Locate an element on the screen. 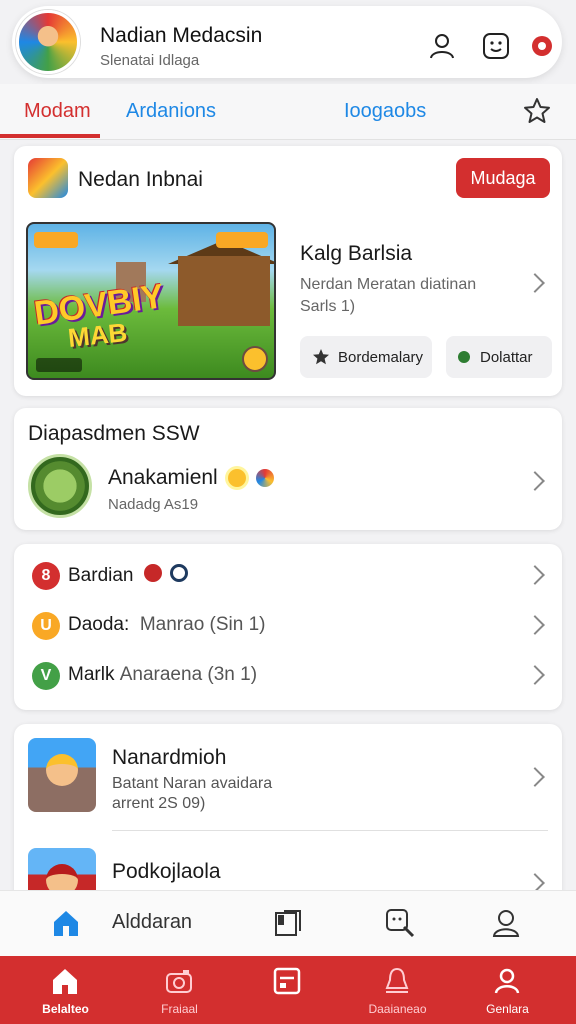 This screenshot has height=1024, width=576. list-item-label: Marlk Anaraena (3n 1) is located at coordinates (162, 675).